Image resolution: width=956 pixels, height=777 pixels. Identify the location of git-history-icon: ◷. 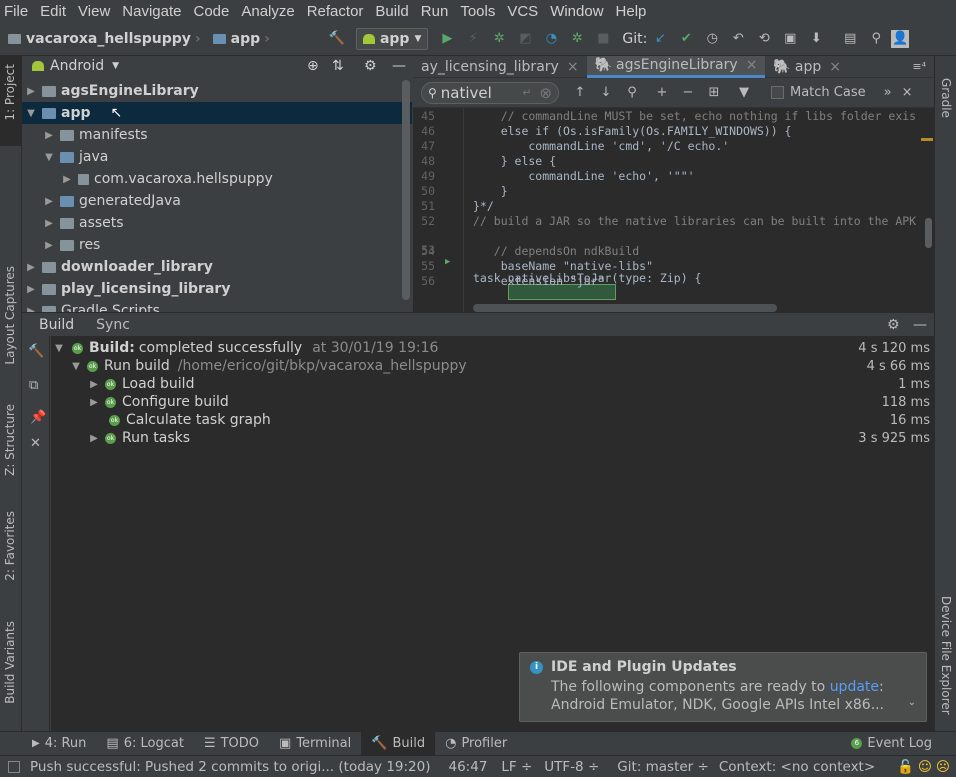
(712, 39).